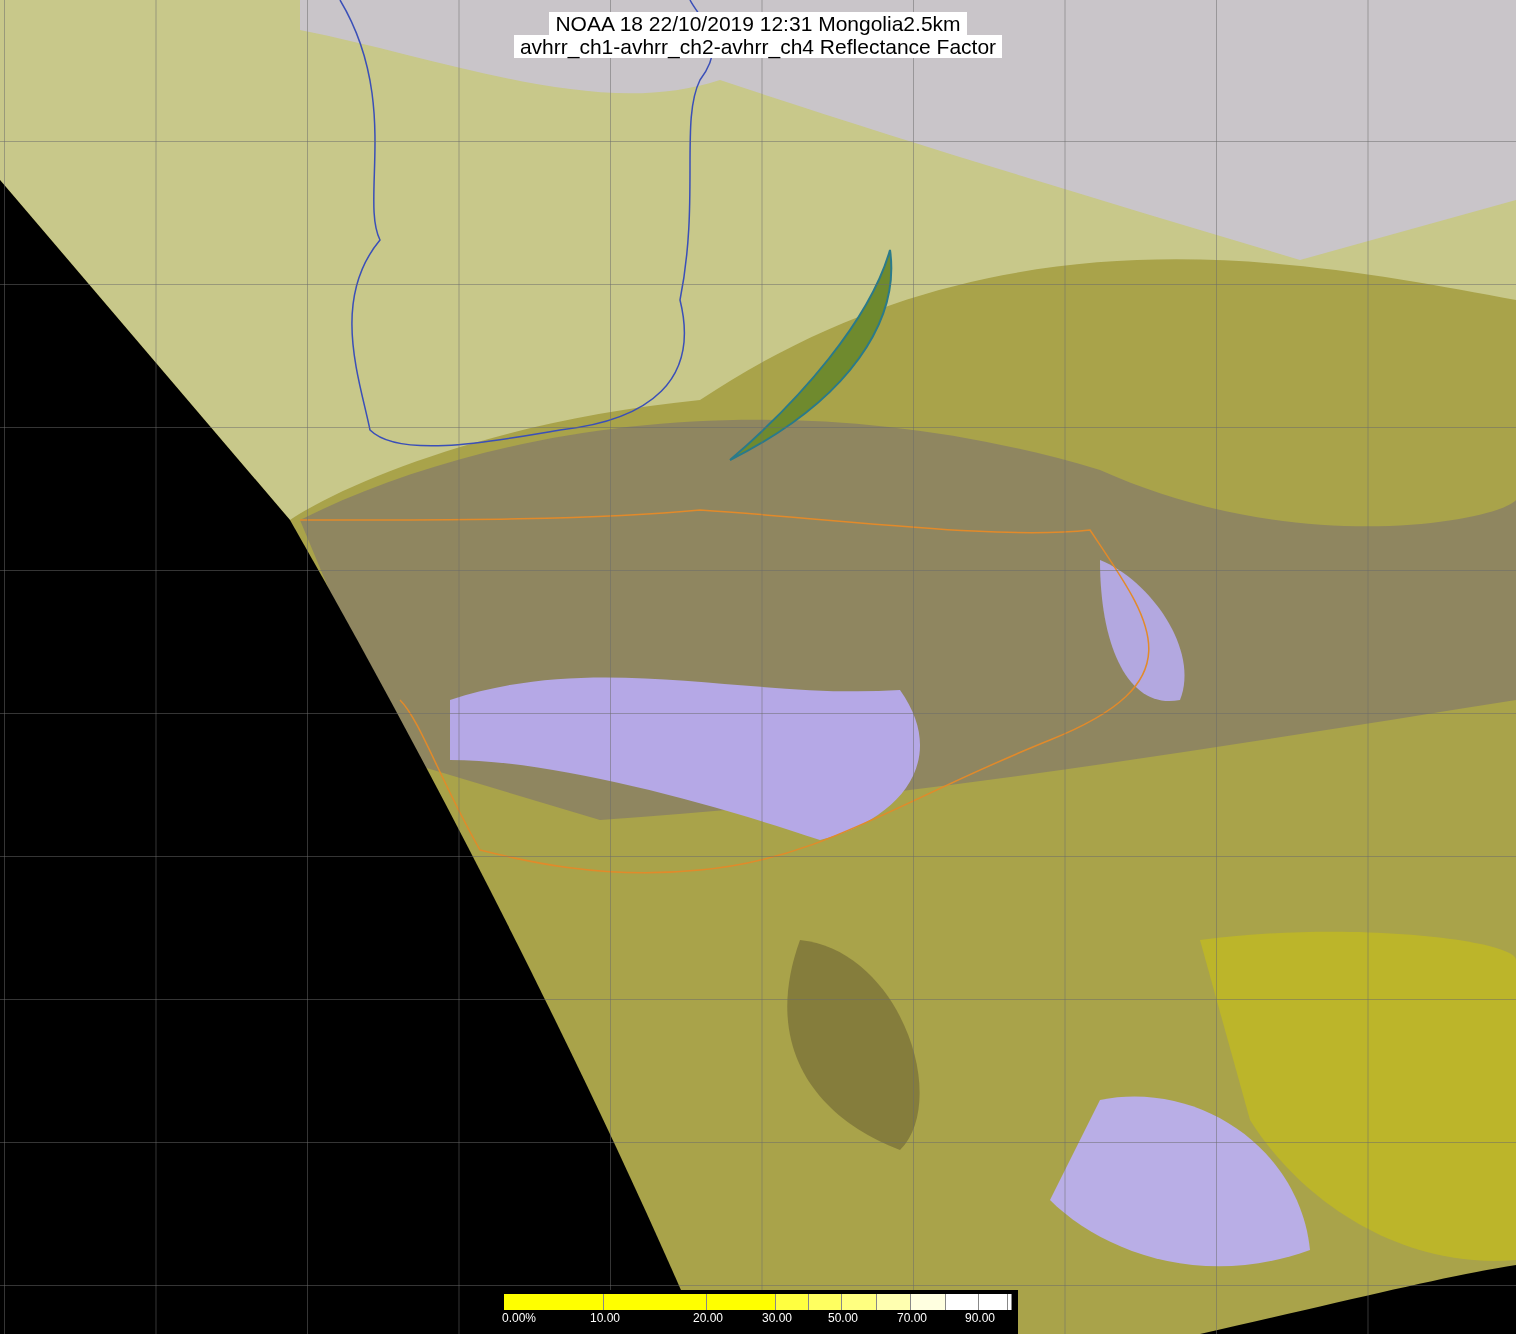  I want to click on colorbar-label: 0.00%, so click(519, 1318).